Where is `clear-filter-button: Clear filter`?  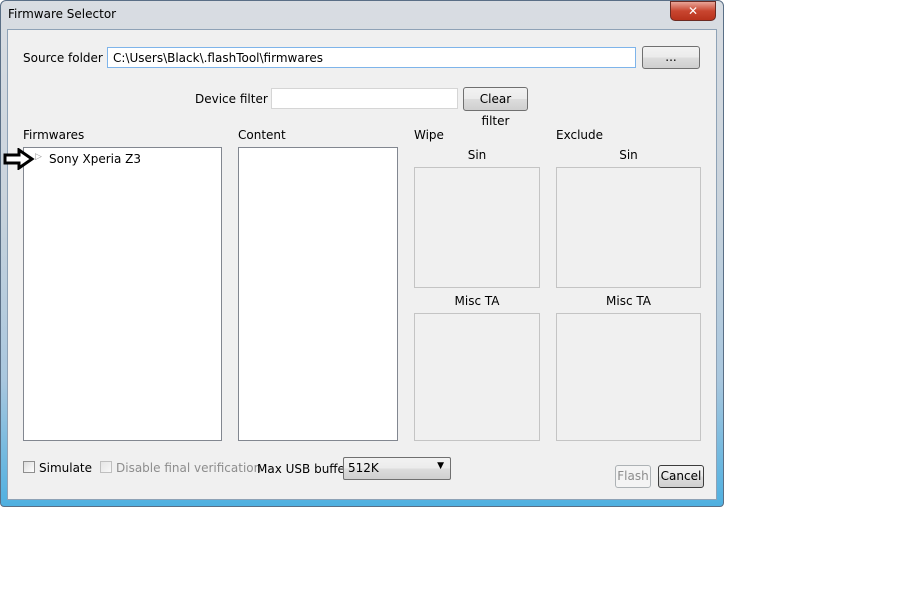 clear-filter-button: Clear filter is located at coordinates (495, 107).